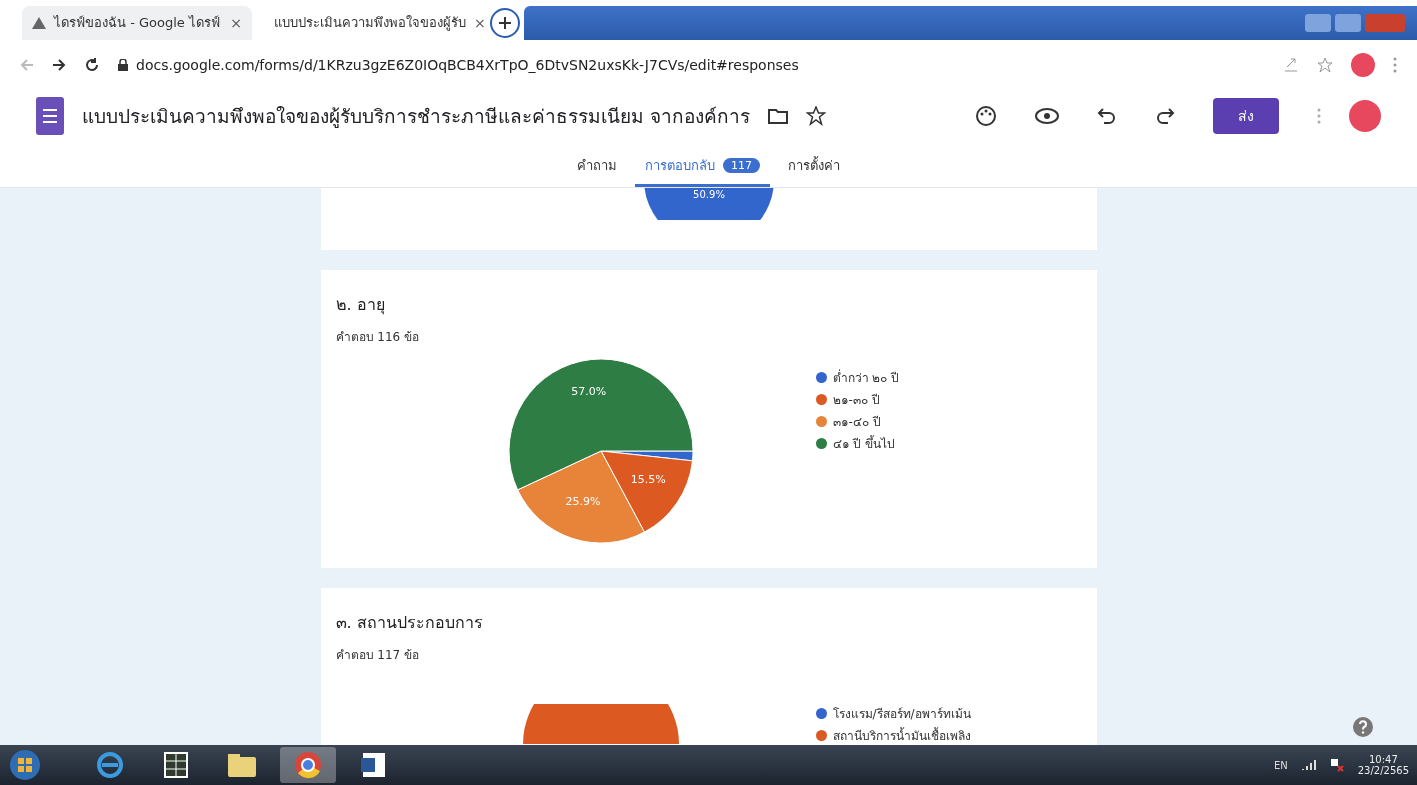 Image resolution: width=1417 pixels, height=785 pixels. I want to click on new-tab-button, so click(505, 22).